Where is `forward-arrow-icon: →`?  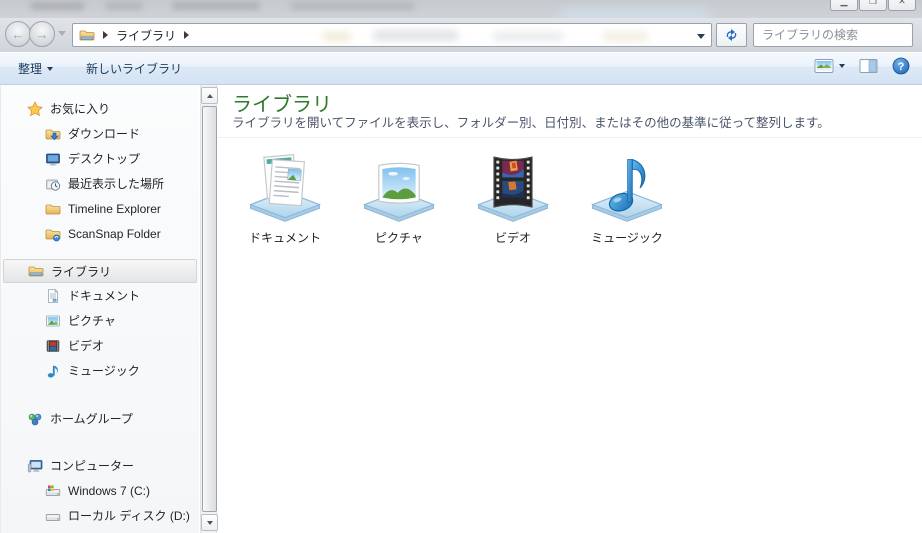 forward-arrow-icon: → is located at coordinates (42, 34).